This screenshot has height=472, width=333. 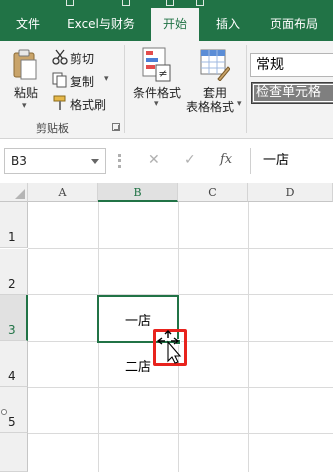 I want to click on scroll-marker-icon, so click(x=4, y=412).